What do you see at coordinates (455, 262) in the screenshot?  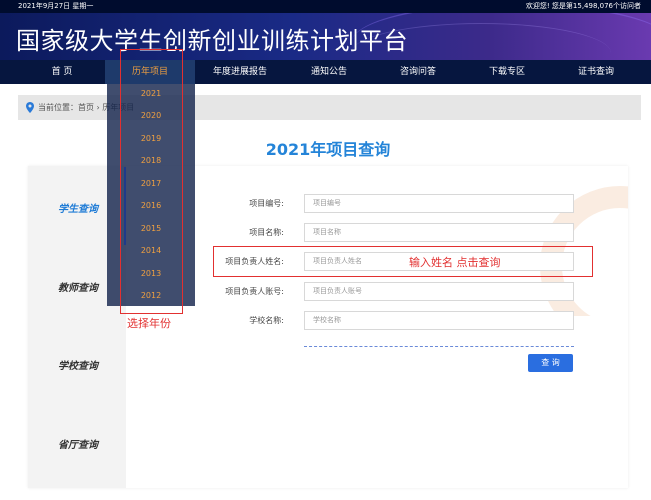 I see `annotation-enter-name: 输入姓名 点击查询` at bounding box center [455, 262].